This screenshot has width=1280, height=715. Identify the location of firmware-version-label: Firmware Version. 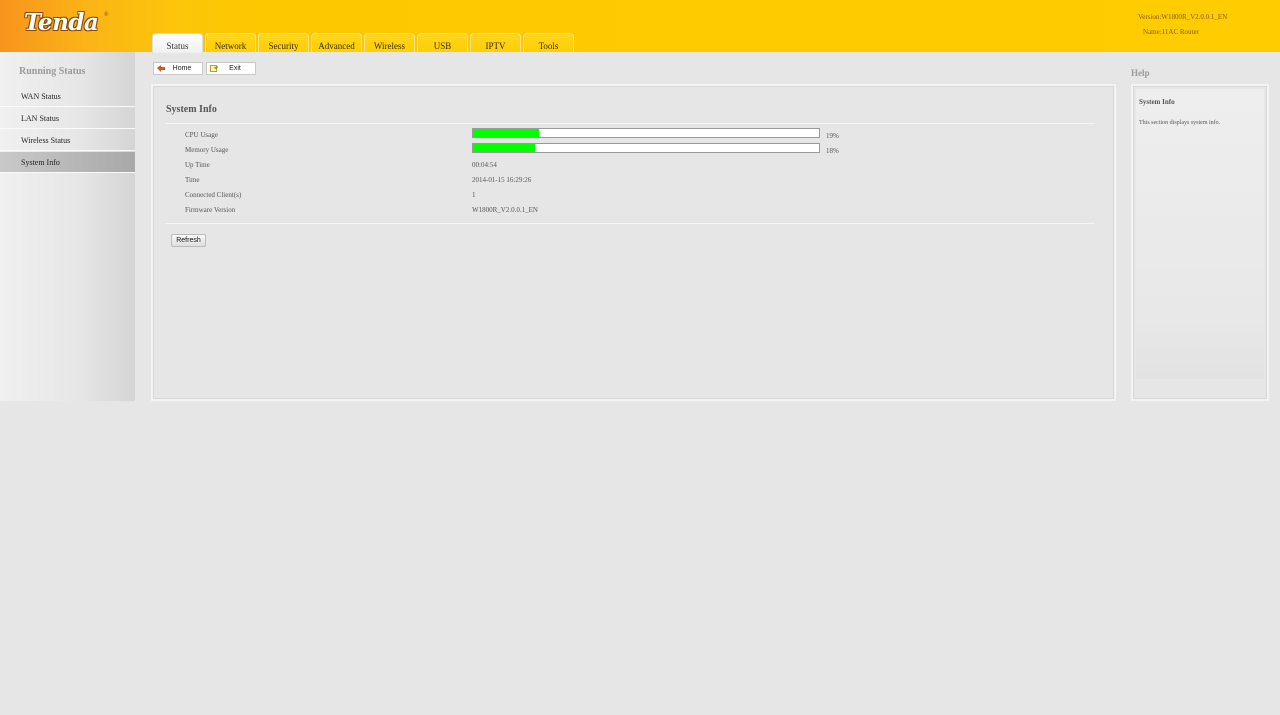
(210, 210).